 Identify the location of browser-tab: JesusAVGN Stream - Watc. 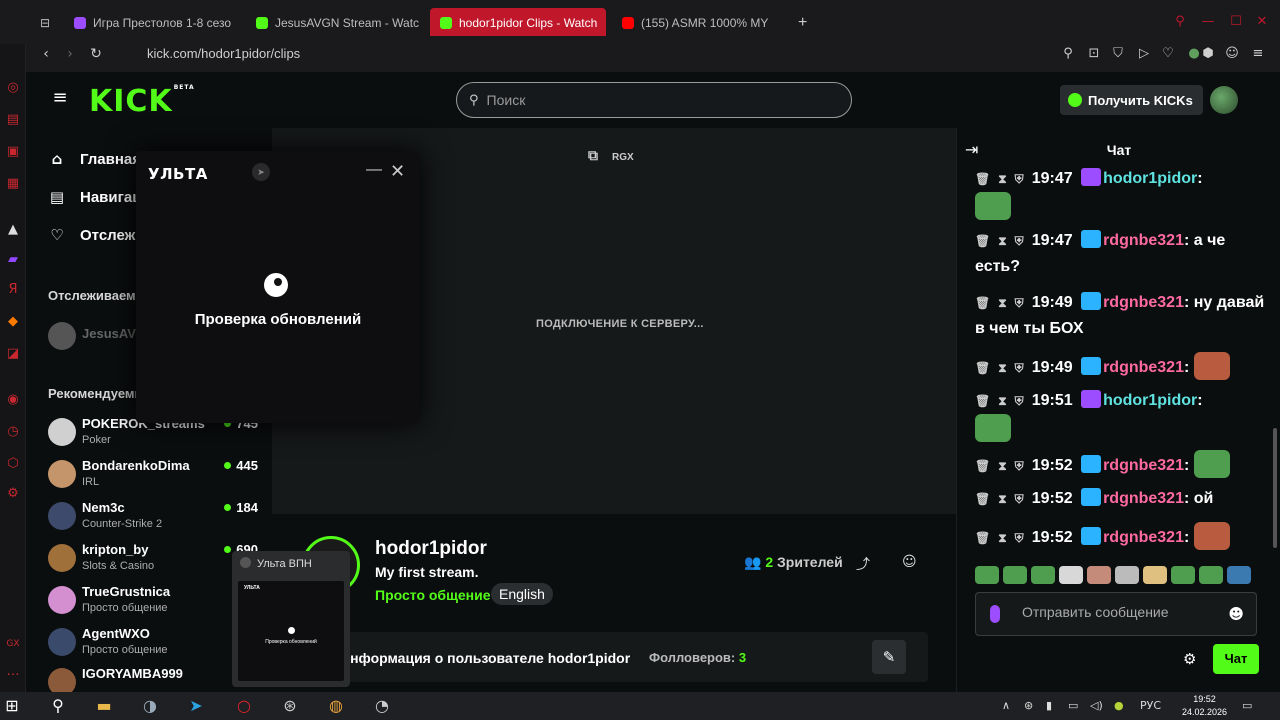
(334, 23).